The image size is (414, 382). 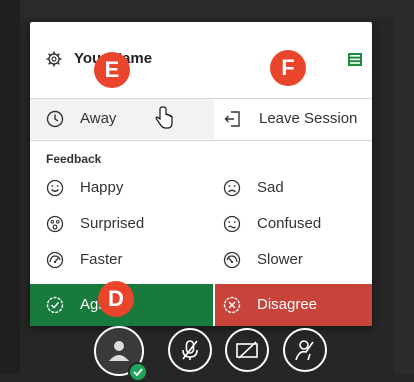 I want to click on feedback-label: Slower, so click(x=280, y=259).